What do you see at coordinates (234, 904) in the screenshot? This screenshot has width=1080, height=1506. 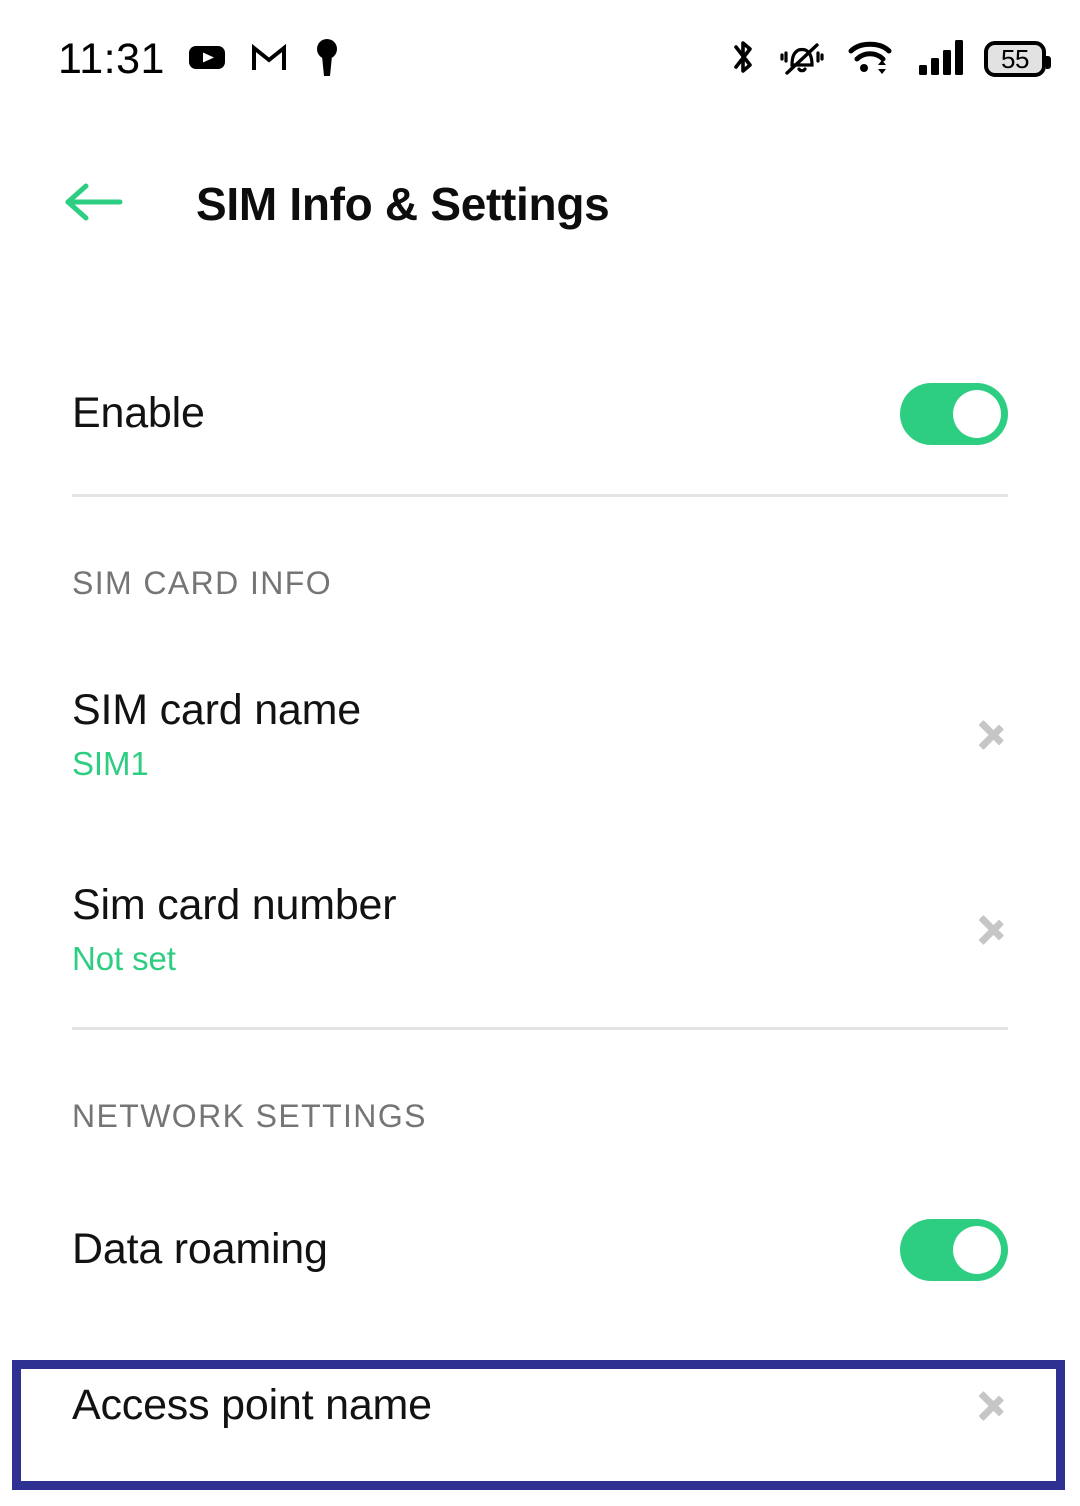 I see `row-sim-card-number-label: Sim card number` at bounding box center [234, 904].